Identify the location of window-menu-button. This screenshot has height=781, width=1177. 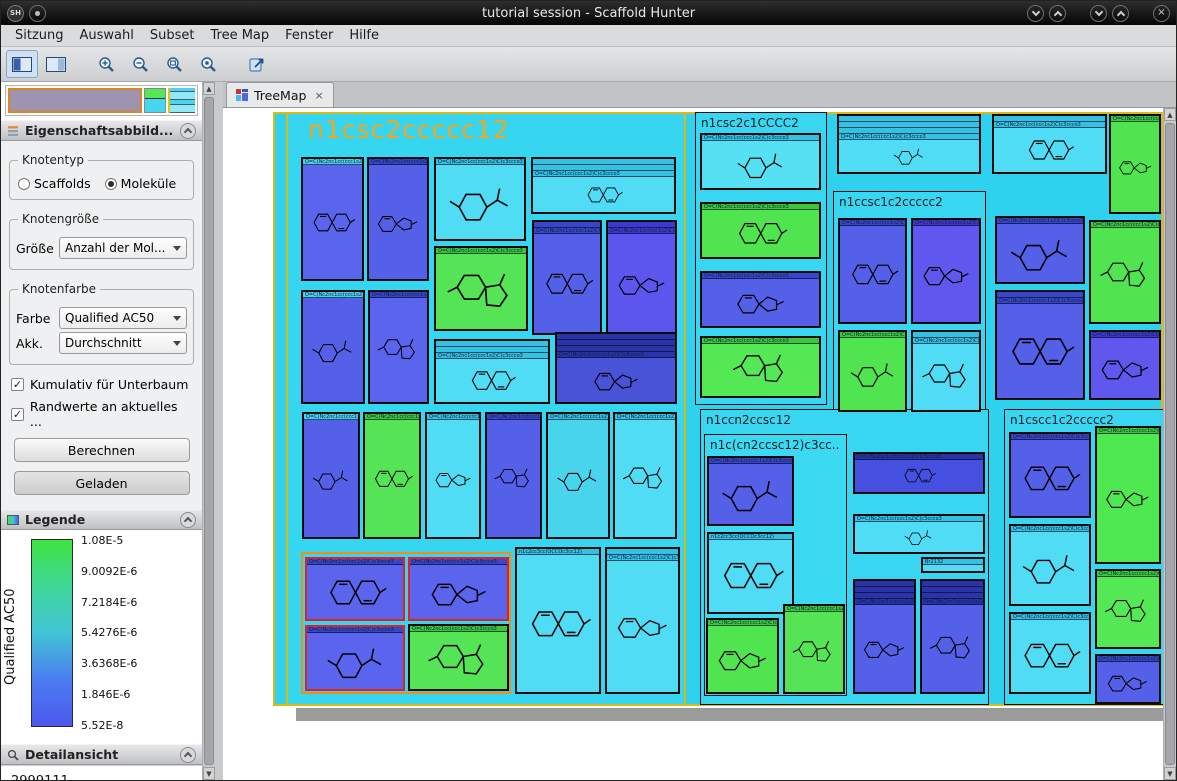
(37, 13).